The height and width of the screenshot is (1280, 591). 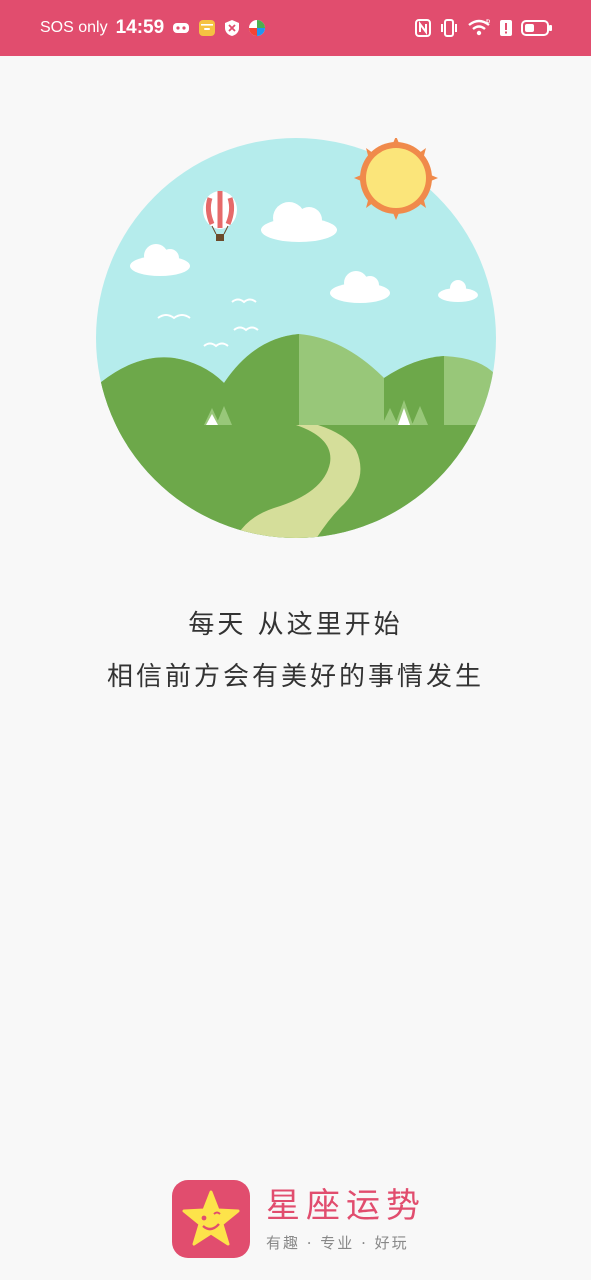 I want to click on motto-line-2: 相信前方会有美好的事情发生, so click(x=295, y=677).